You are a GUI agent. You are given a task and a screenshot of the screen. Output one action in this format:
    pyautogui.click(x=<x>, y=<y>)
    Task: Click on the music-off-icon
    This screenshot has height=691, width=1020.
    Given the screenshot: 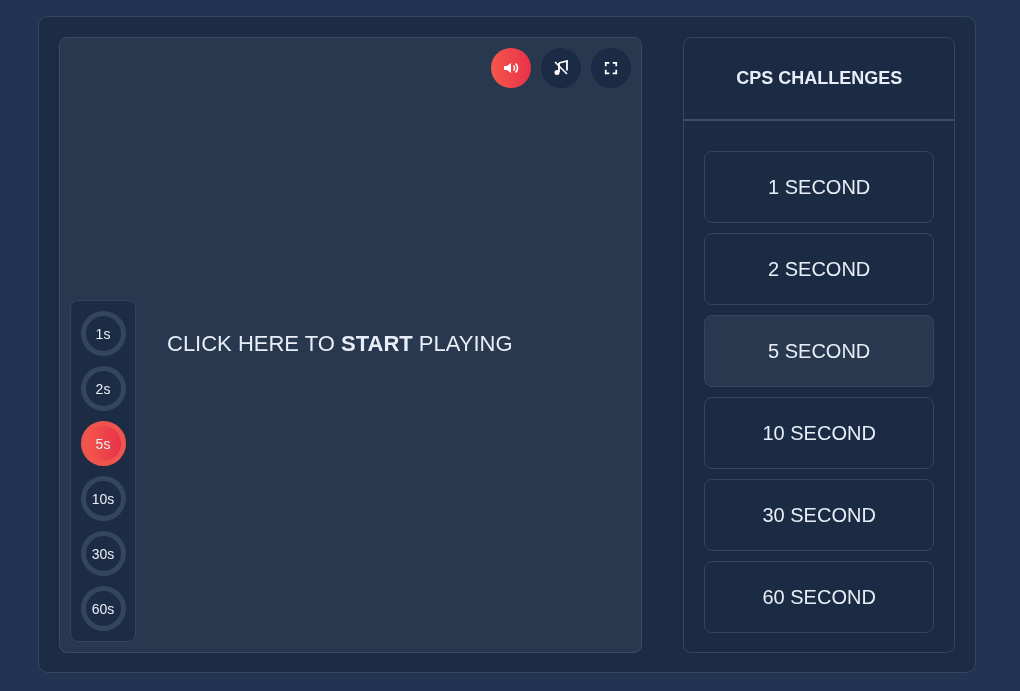 What is the action you would take?
    pyautogui.click(x=561, y=68)
    